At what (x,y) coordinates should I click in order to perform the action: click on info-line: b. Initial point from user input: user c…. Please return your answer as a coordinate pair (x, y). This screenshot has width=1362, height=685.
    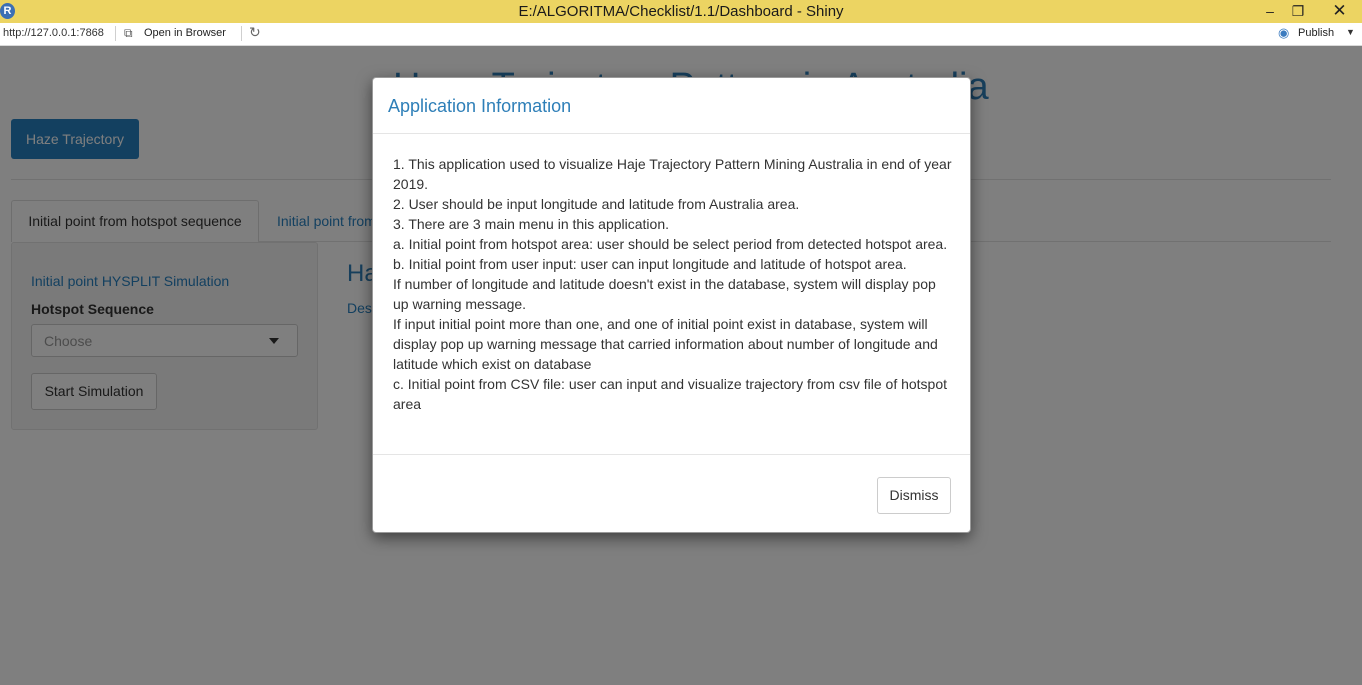
    Looking at the image, I should click on (650, 264).